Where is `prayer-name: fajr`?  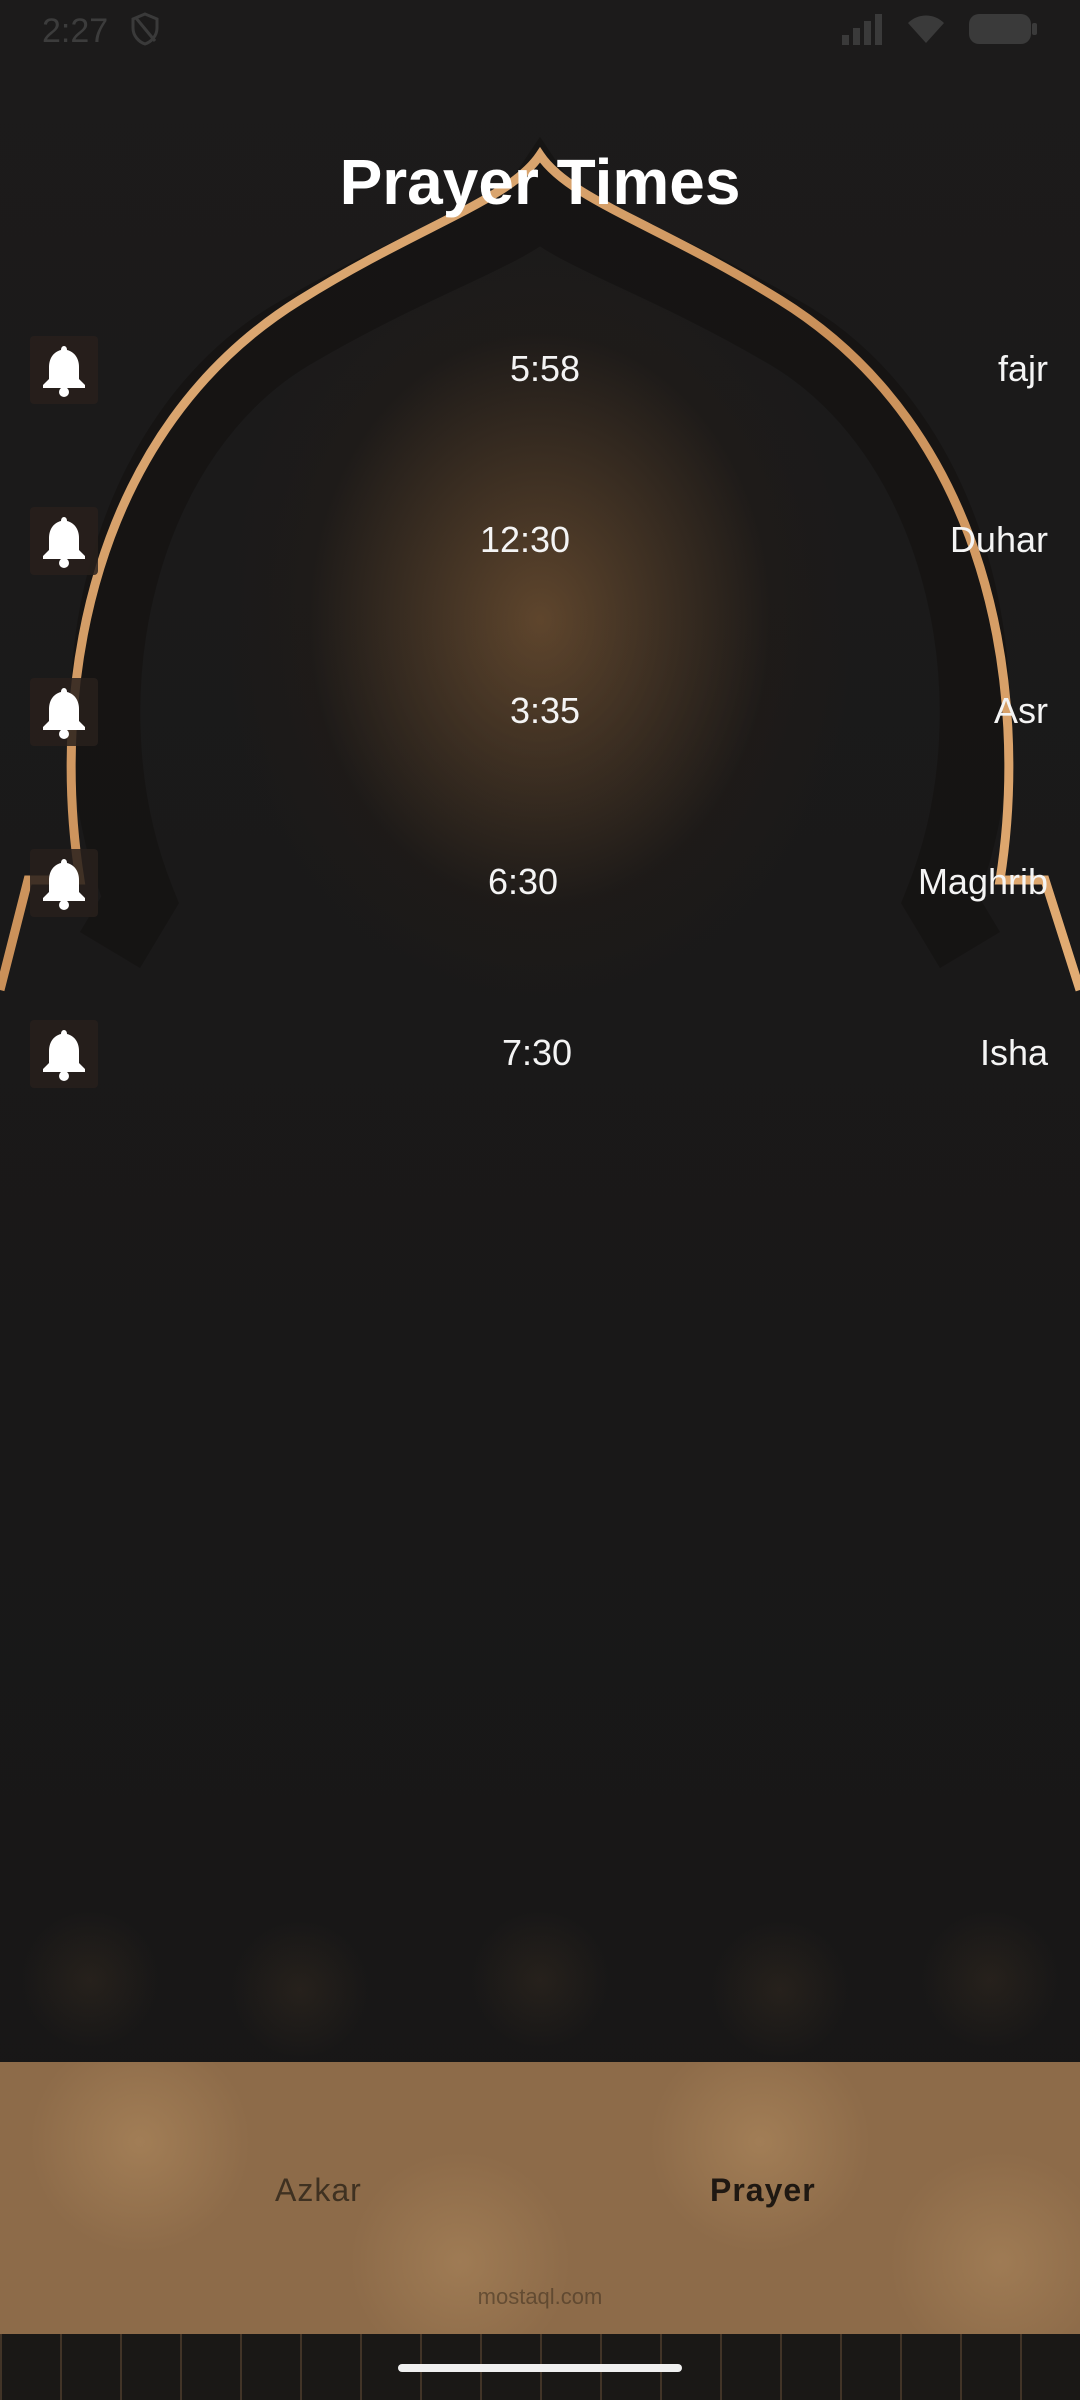 prayer-name: fajr is located at coordinates (1022, 368).